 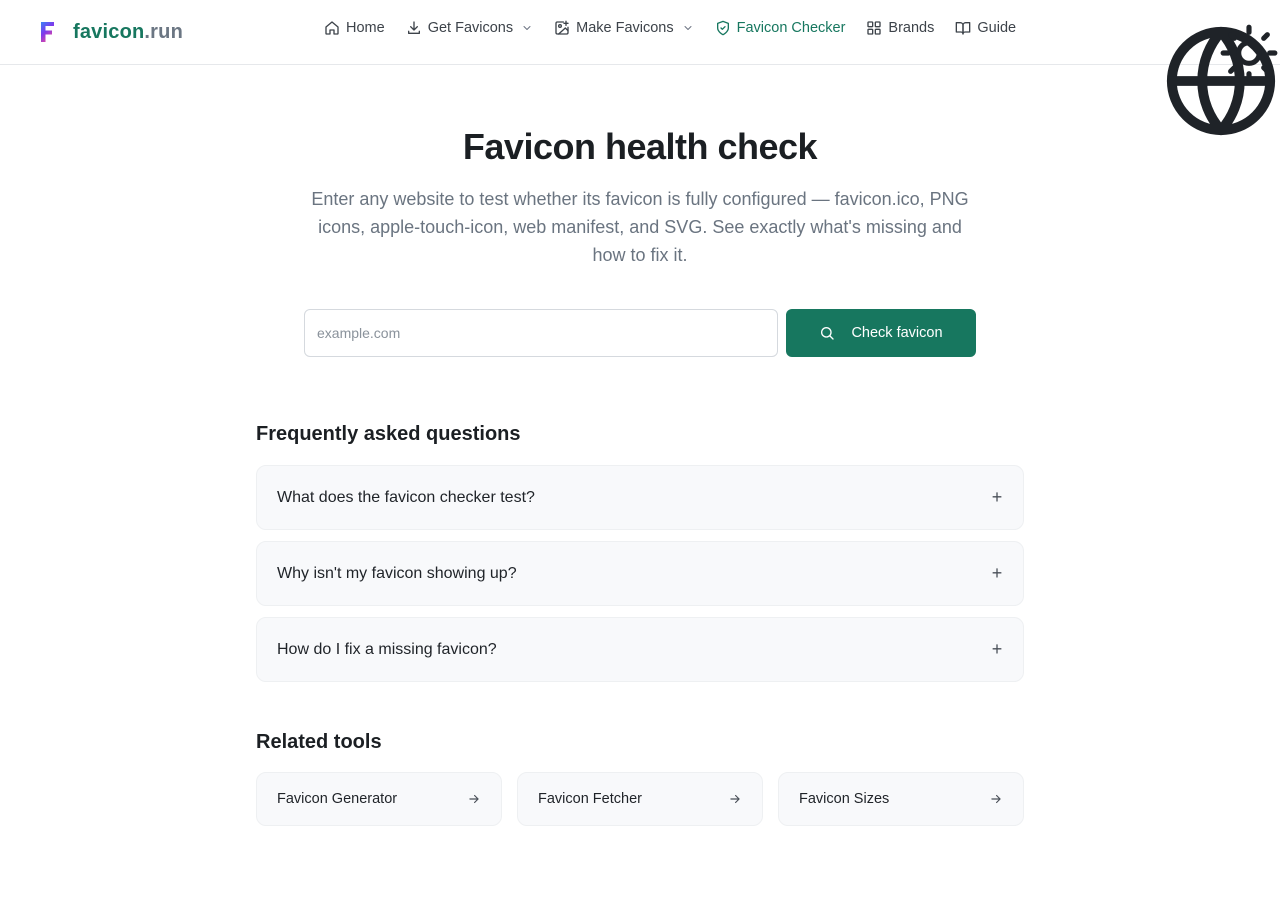 I want to click on grid-icon, so click(x=874, y=28).